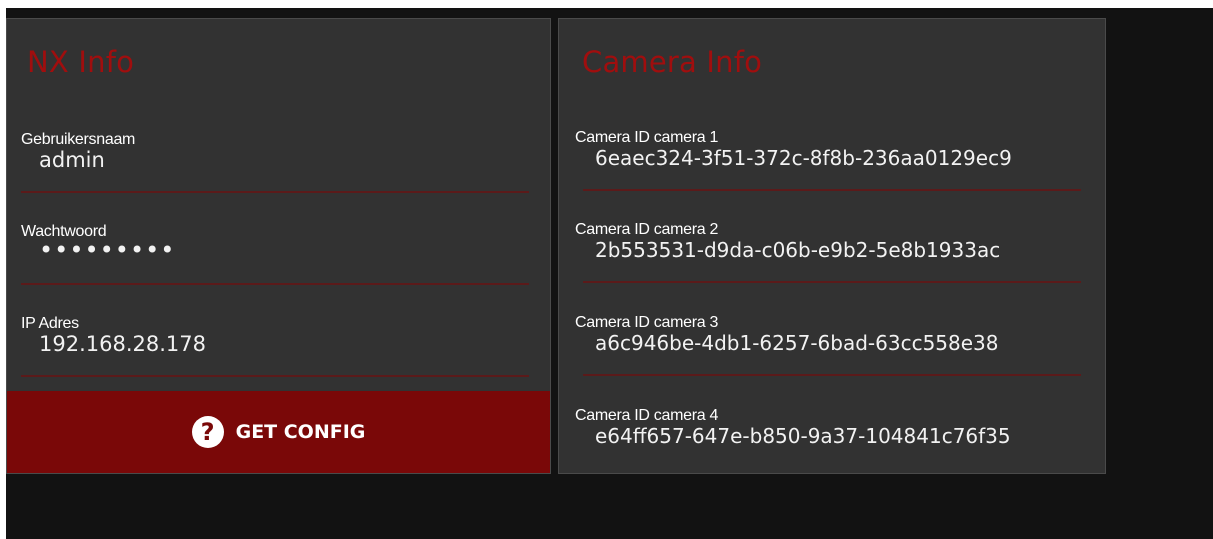 Image resolution: width=1213 pixels, height=539 pixels. What do you see at coordinates (832, 190) in the screenshot?
I see `camera-1-underline` at bounding box center [832, 190].